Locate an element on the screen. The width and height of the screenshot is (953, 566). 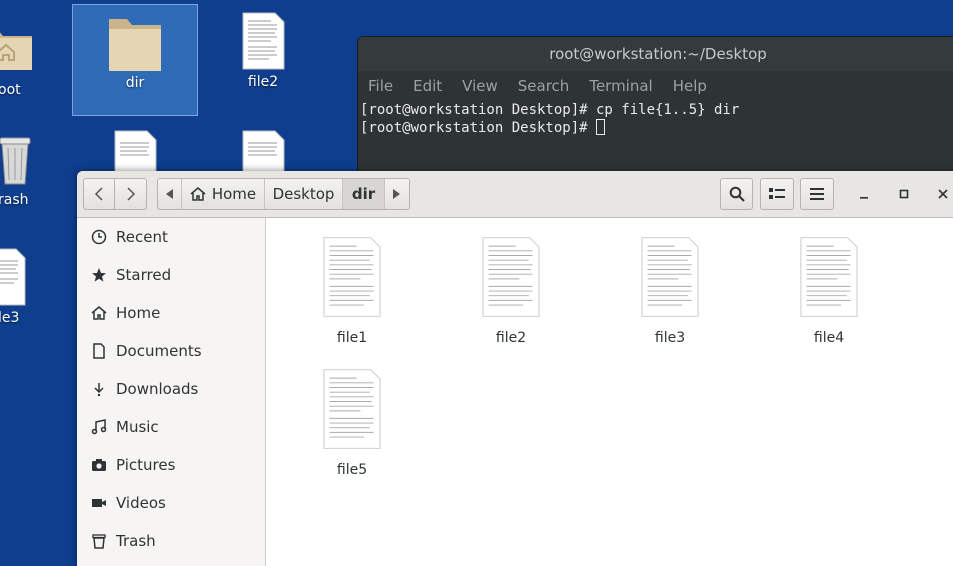
file-item-file3: file3 is located at coordinates (670, 291).